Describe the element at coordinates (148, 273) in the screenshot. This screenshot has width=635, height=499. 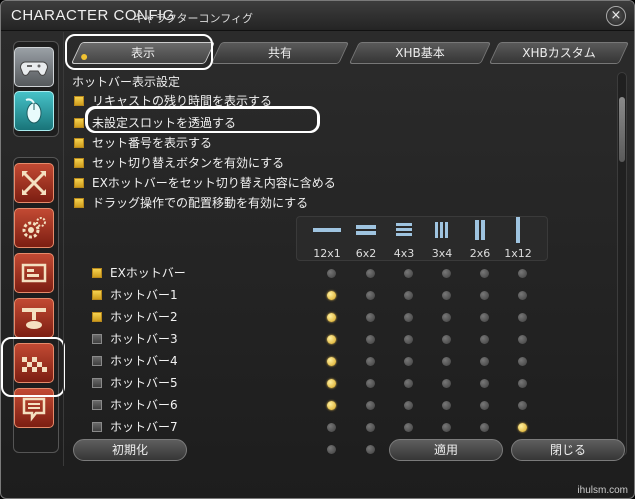
I see `hotbar-label: EXホットバー` at that location.